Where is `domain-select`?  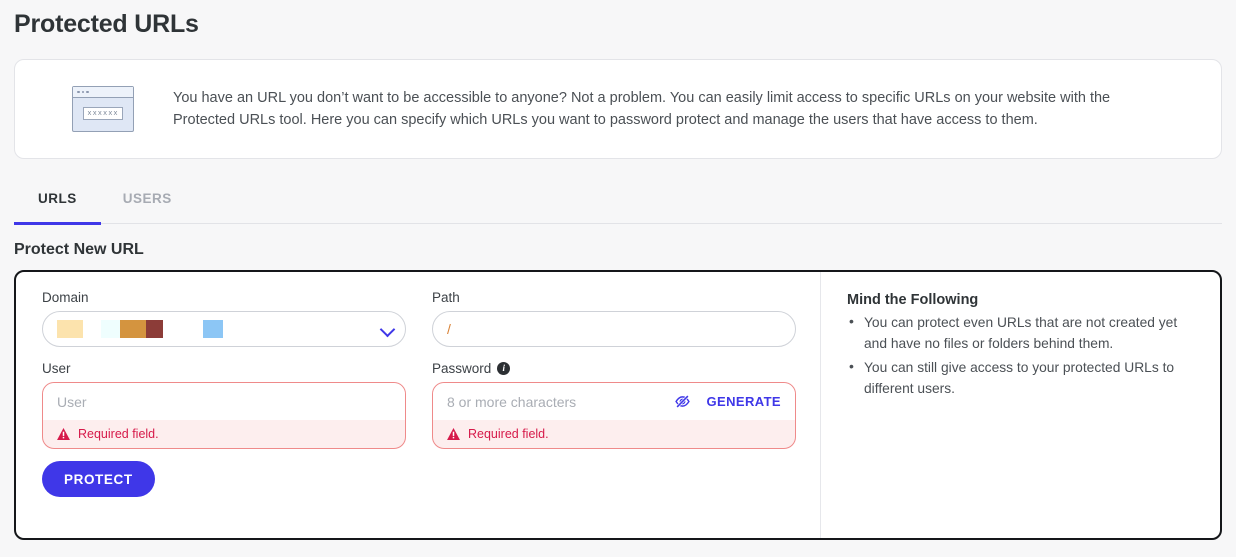 domain-select is located at coordinates (224, 329).